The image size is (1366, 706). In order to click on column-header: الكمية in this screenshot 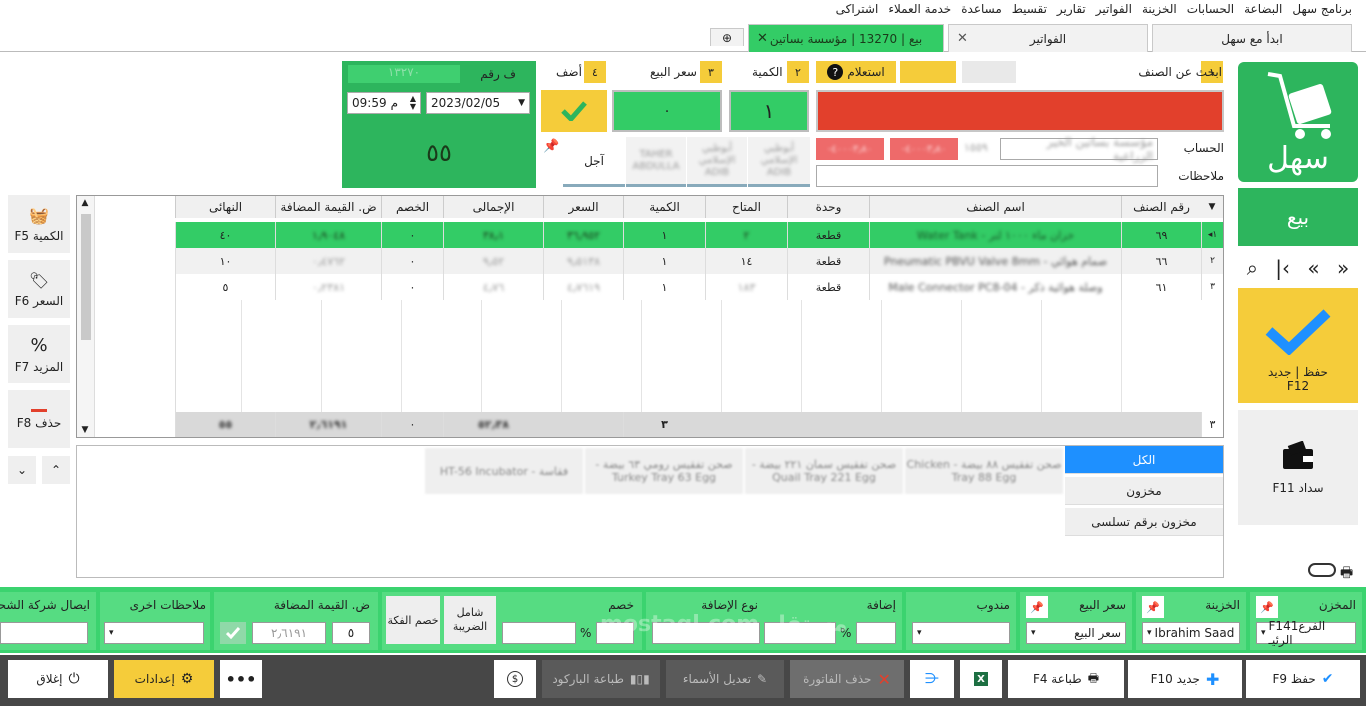, I will do `click(664, 207)`.